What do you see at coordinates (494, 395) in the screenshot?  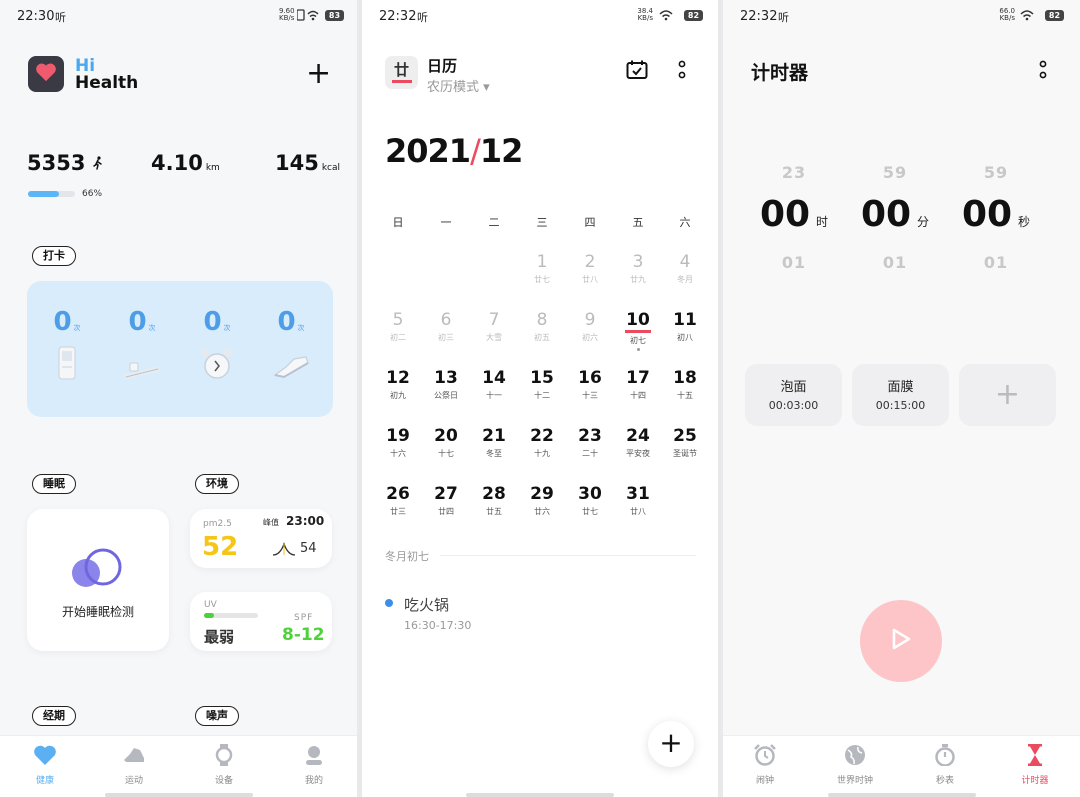 I see `lunar-date: 十一` at bounding box center [494, 395].